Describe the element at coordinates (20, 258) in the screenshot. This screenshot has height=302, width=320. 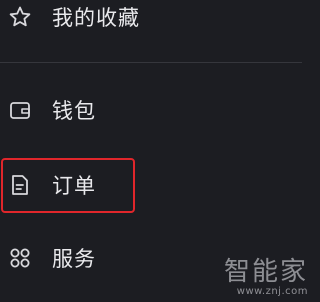
I see `grid-icon` at that location.